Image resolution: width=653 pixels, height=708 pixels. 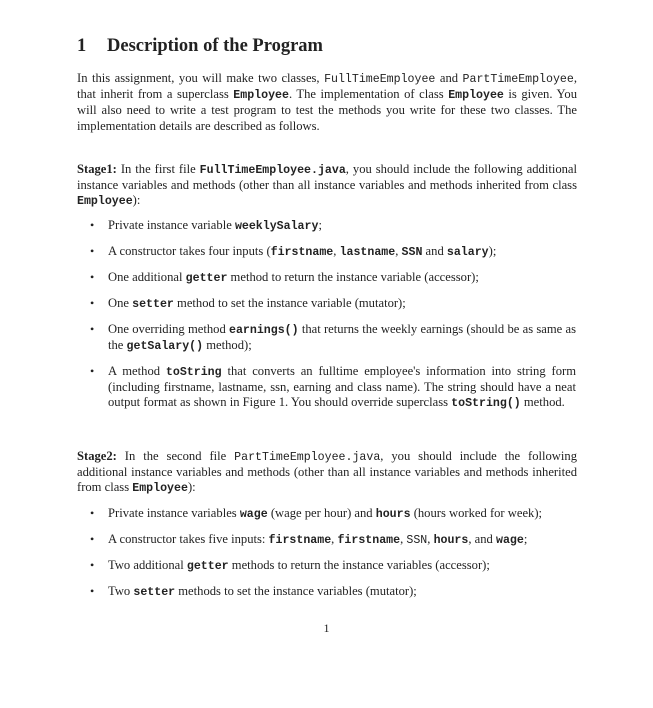 What do you see at coordinates (367, 252) in the screenshot?
I see `code: lastname` at bounding box center [367, 252].